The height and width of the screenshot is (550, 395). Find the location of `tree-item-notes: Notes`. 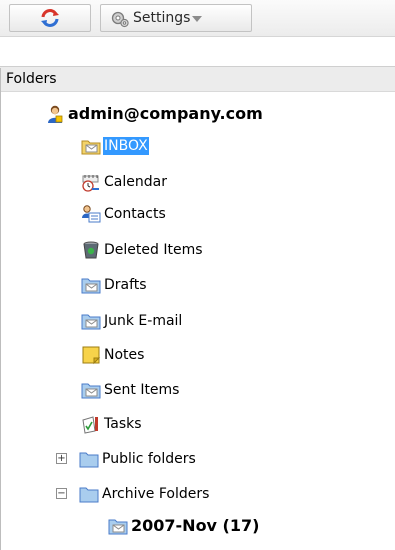

tree-item-notes: Notes is located at coordinates (113, 355).